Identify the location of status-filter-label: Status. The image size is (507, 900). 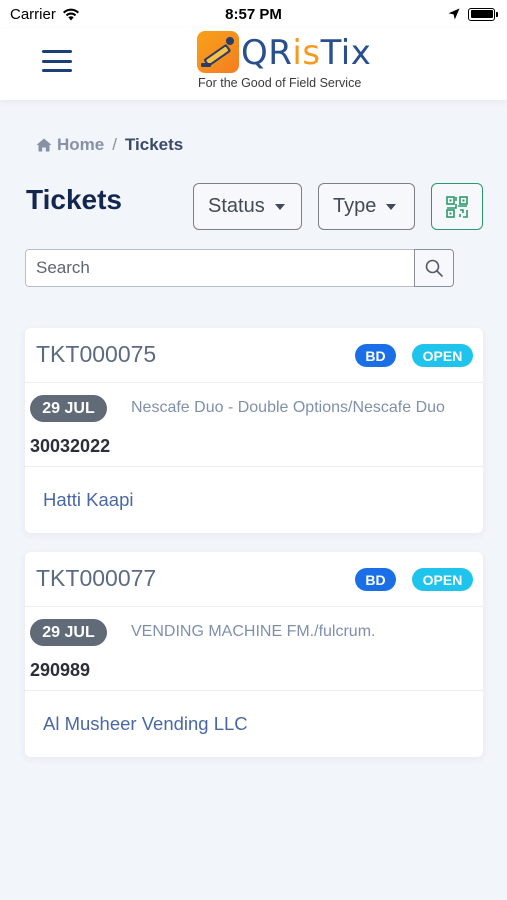
(236, 206).